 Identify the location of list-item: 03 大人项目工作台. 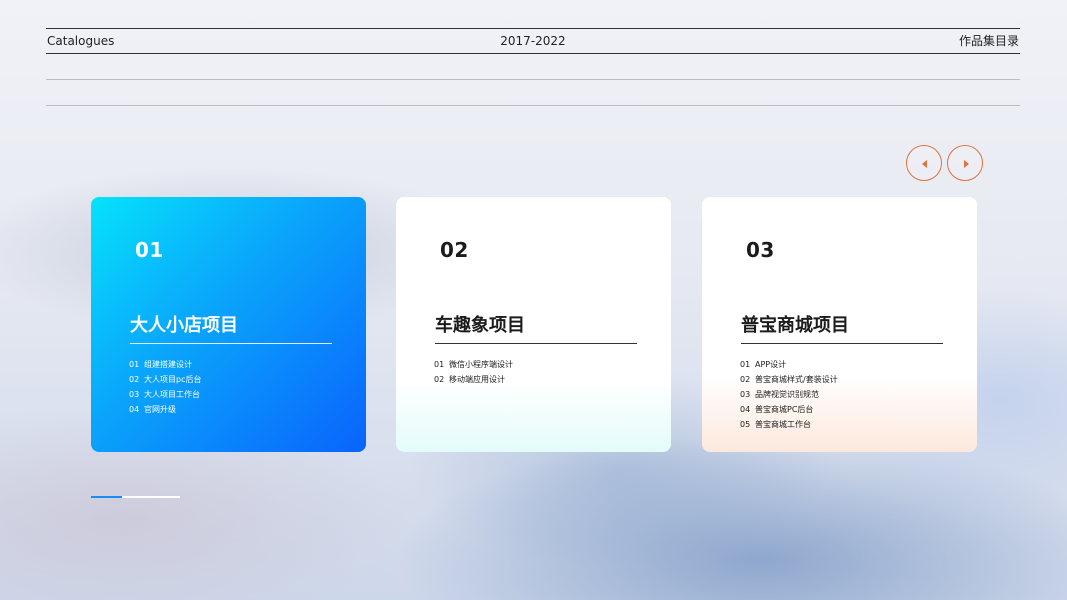
(165, 394).